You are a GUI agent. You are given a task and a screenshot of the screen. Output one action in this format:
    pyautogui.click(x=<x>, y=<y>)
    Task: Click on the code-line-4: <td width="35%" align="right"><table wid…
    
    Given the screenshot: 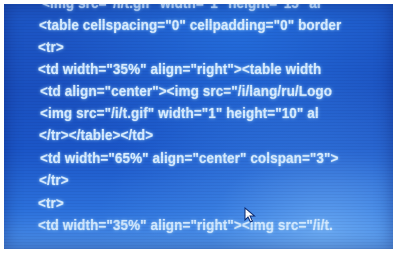 What is the action you would take?
    pyautogui.click(x=180, y=69)
    